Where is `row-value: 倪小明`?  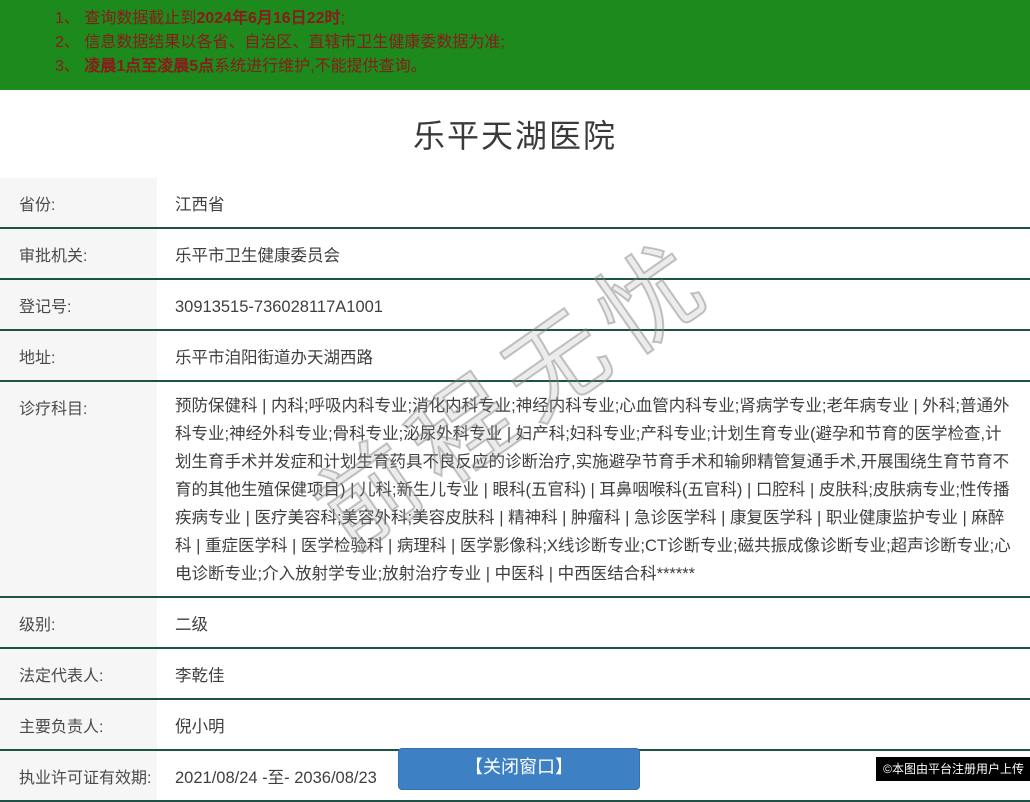
row-value: 倪小明 is located at coordinates (200, 727).